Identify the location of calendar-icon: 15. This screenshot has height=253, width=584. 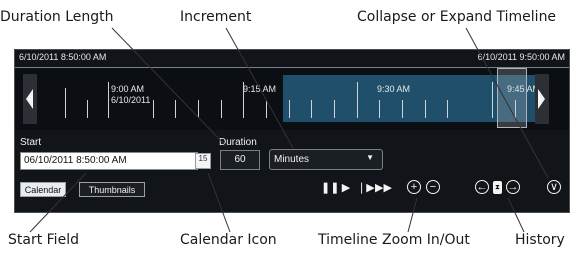
(203, 161).